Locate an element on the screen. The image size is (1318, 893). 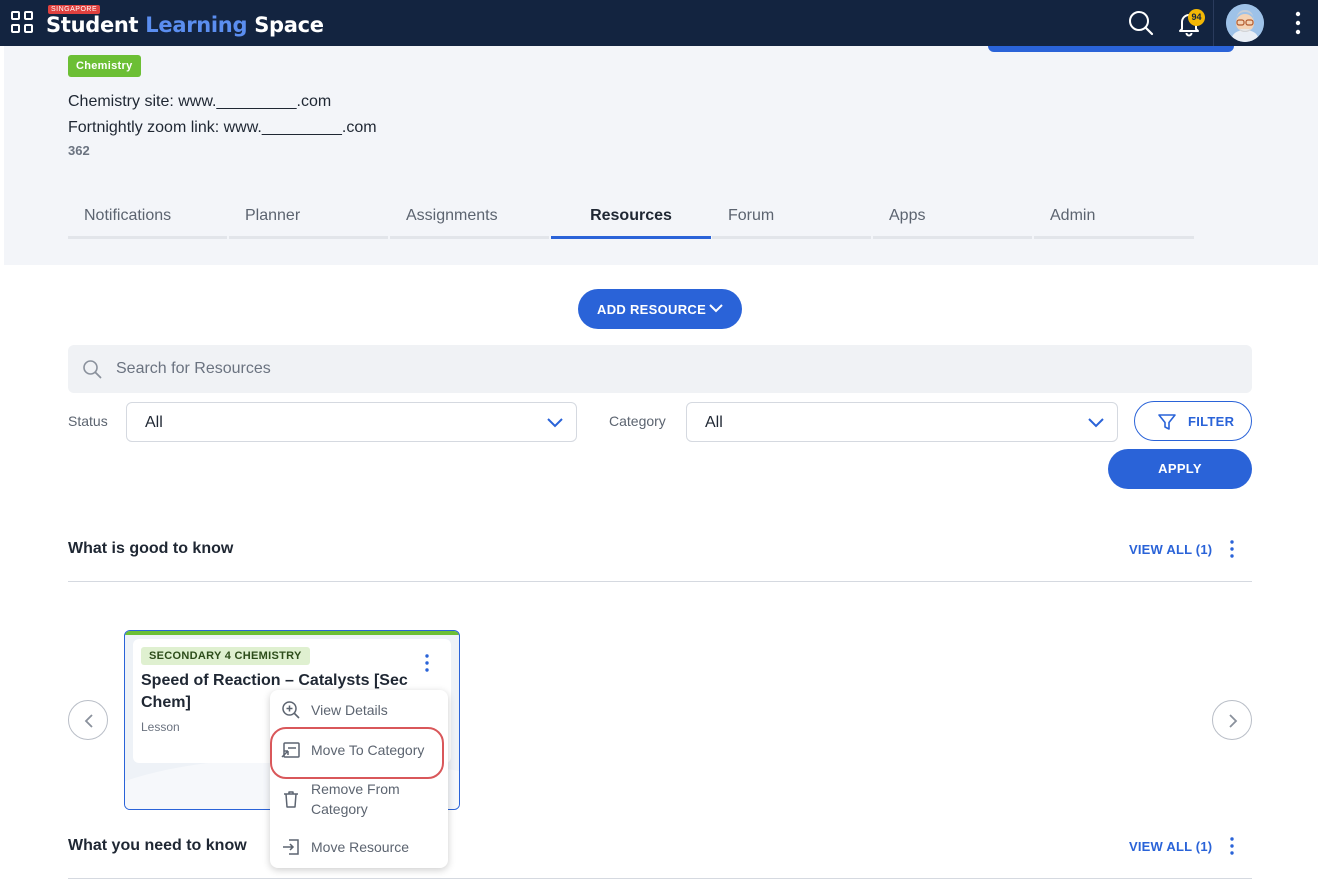
carousel-next-button is located at coordinates (1232, 720).